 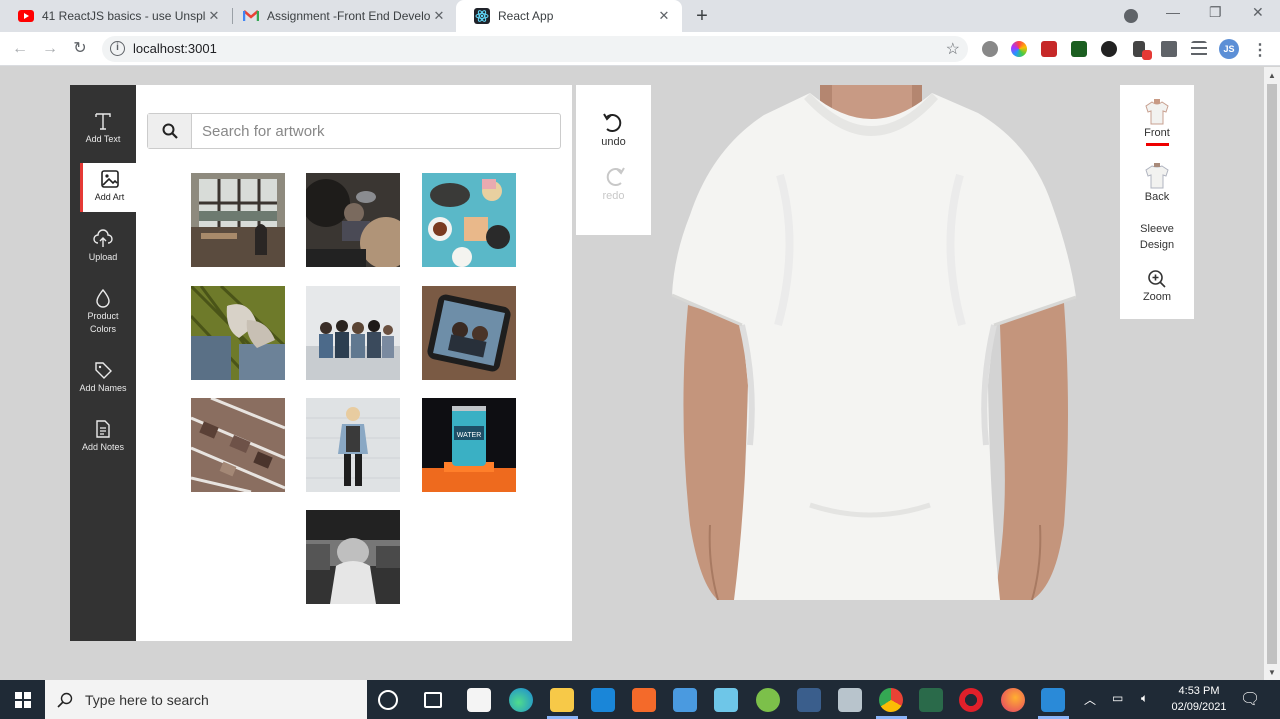 I want to click on page-scrollbar: ▲ ▼, so click(x=1272, y=373).